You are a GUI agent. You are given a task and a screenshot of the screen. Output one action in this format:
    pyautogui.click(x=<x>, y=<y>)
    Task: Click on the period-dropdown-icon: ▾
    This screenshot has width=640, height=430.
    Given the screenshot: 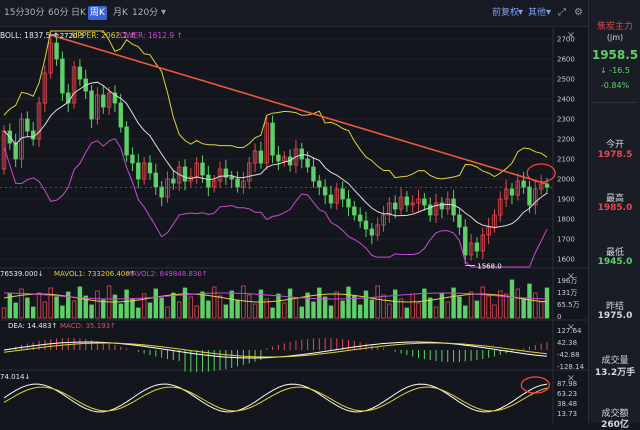 What is the action you would take?
    pyautogui.click(x=163, y=13)
    